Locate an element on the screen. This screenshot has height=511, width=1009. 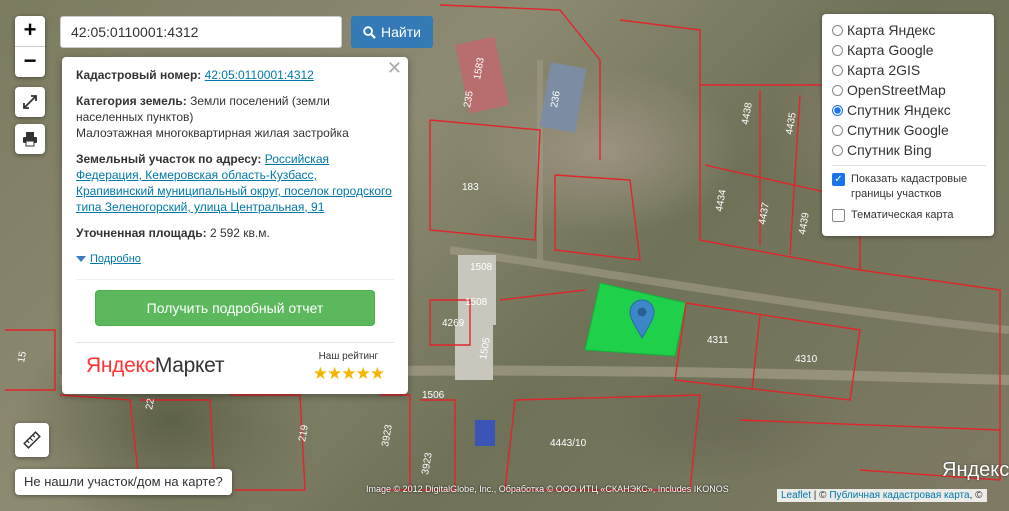
print-button is located at coordinates (30, 139).